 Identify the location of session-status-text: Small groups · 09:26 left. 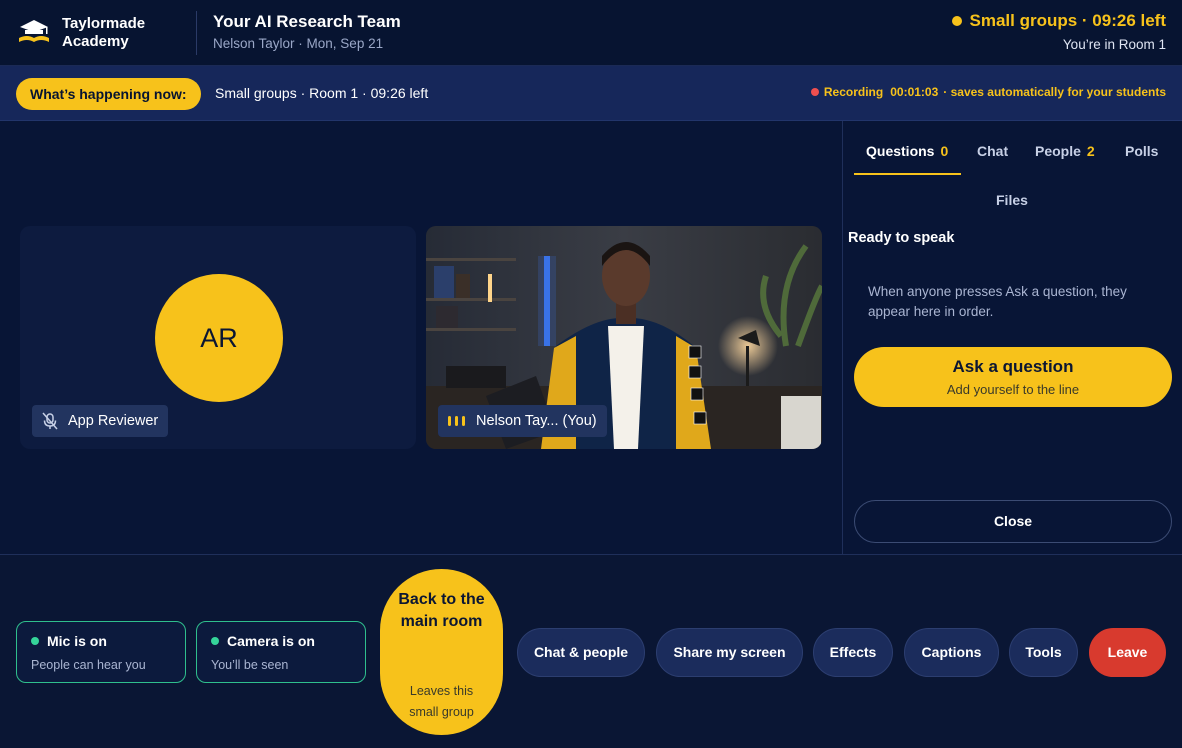
(1068, 20).